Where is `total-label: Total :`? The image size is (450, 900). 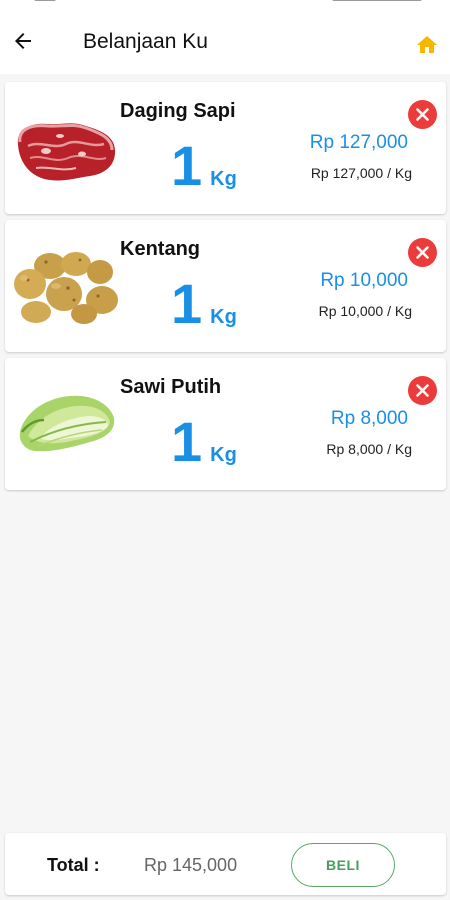 total-label: Total : is located at coordinates (73, 865).